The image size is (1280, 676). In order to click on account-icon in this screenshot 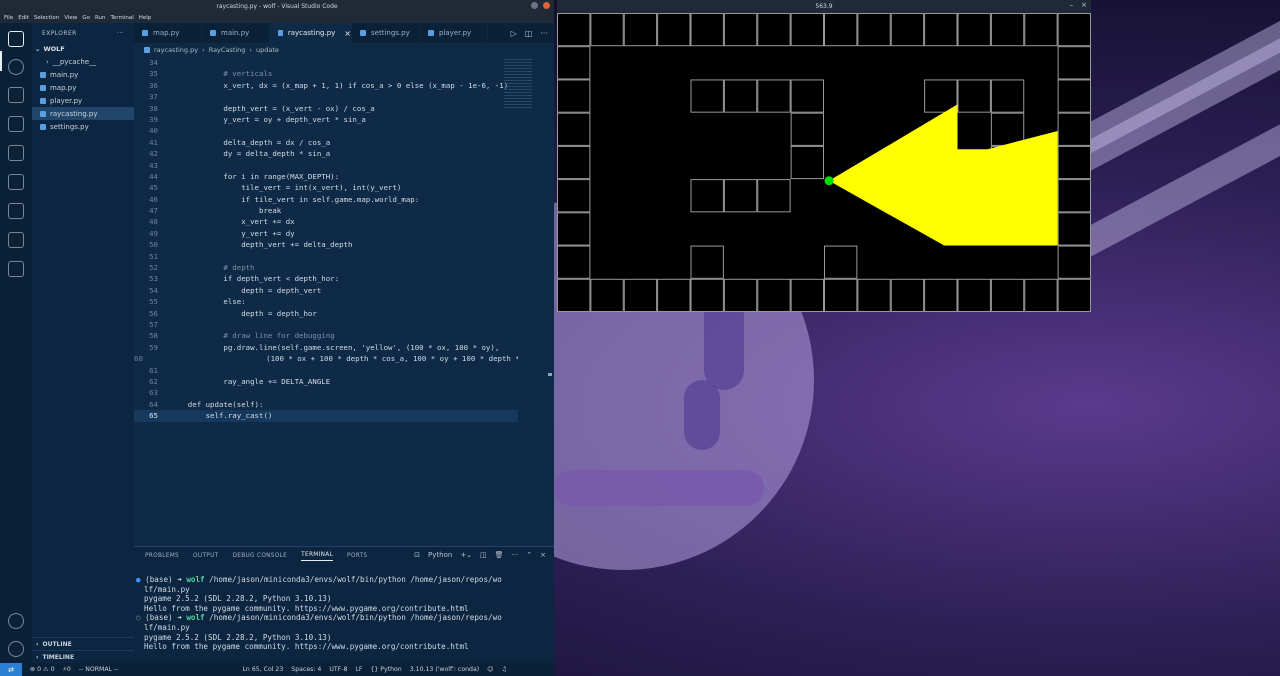, I will do `click(16, 621)`.